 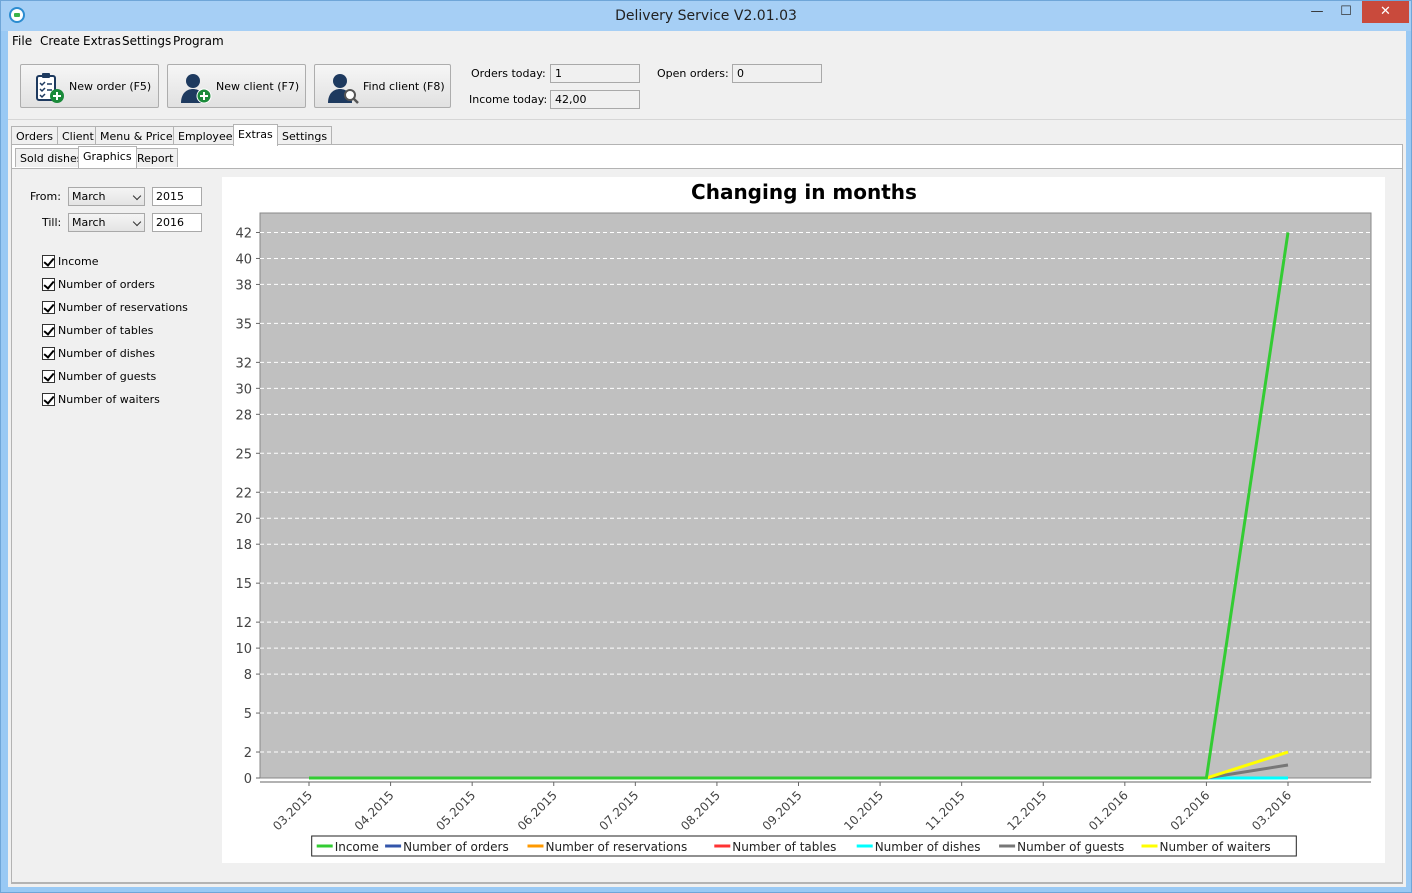 I want to click on find-client-button: Find client (F8), so click(x=382, y=86).